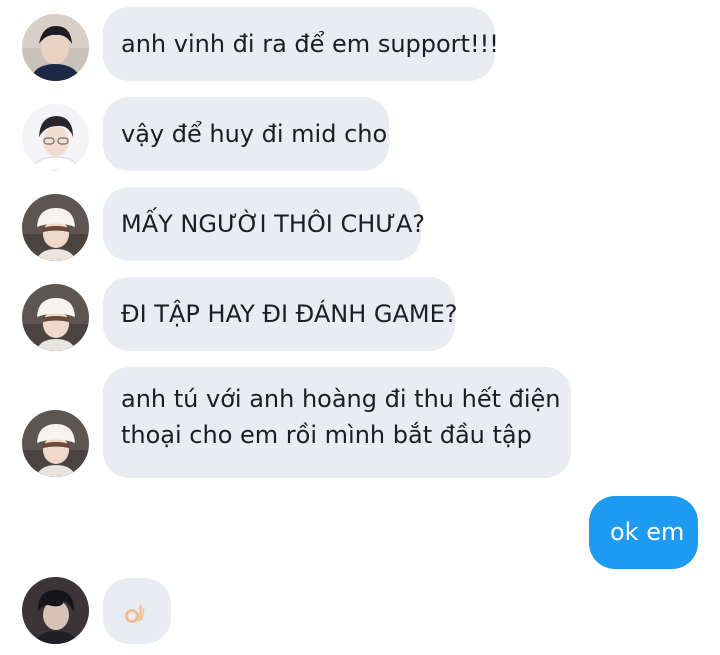  I want to click on message-bubble: MẤY NGƯỜI THÔI CHƯA?, so click(264, 224).